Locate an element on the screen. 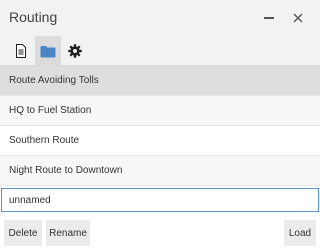  gear-icon is located at coordinates (75, 51).